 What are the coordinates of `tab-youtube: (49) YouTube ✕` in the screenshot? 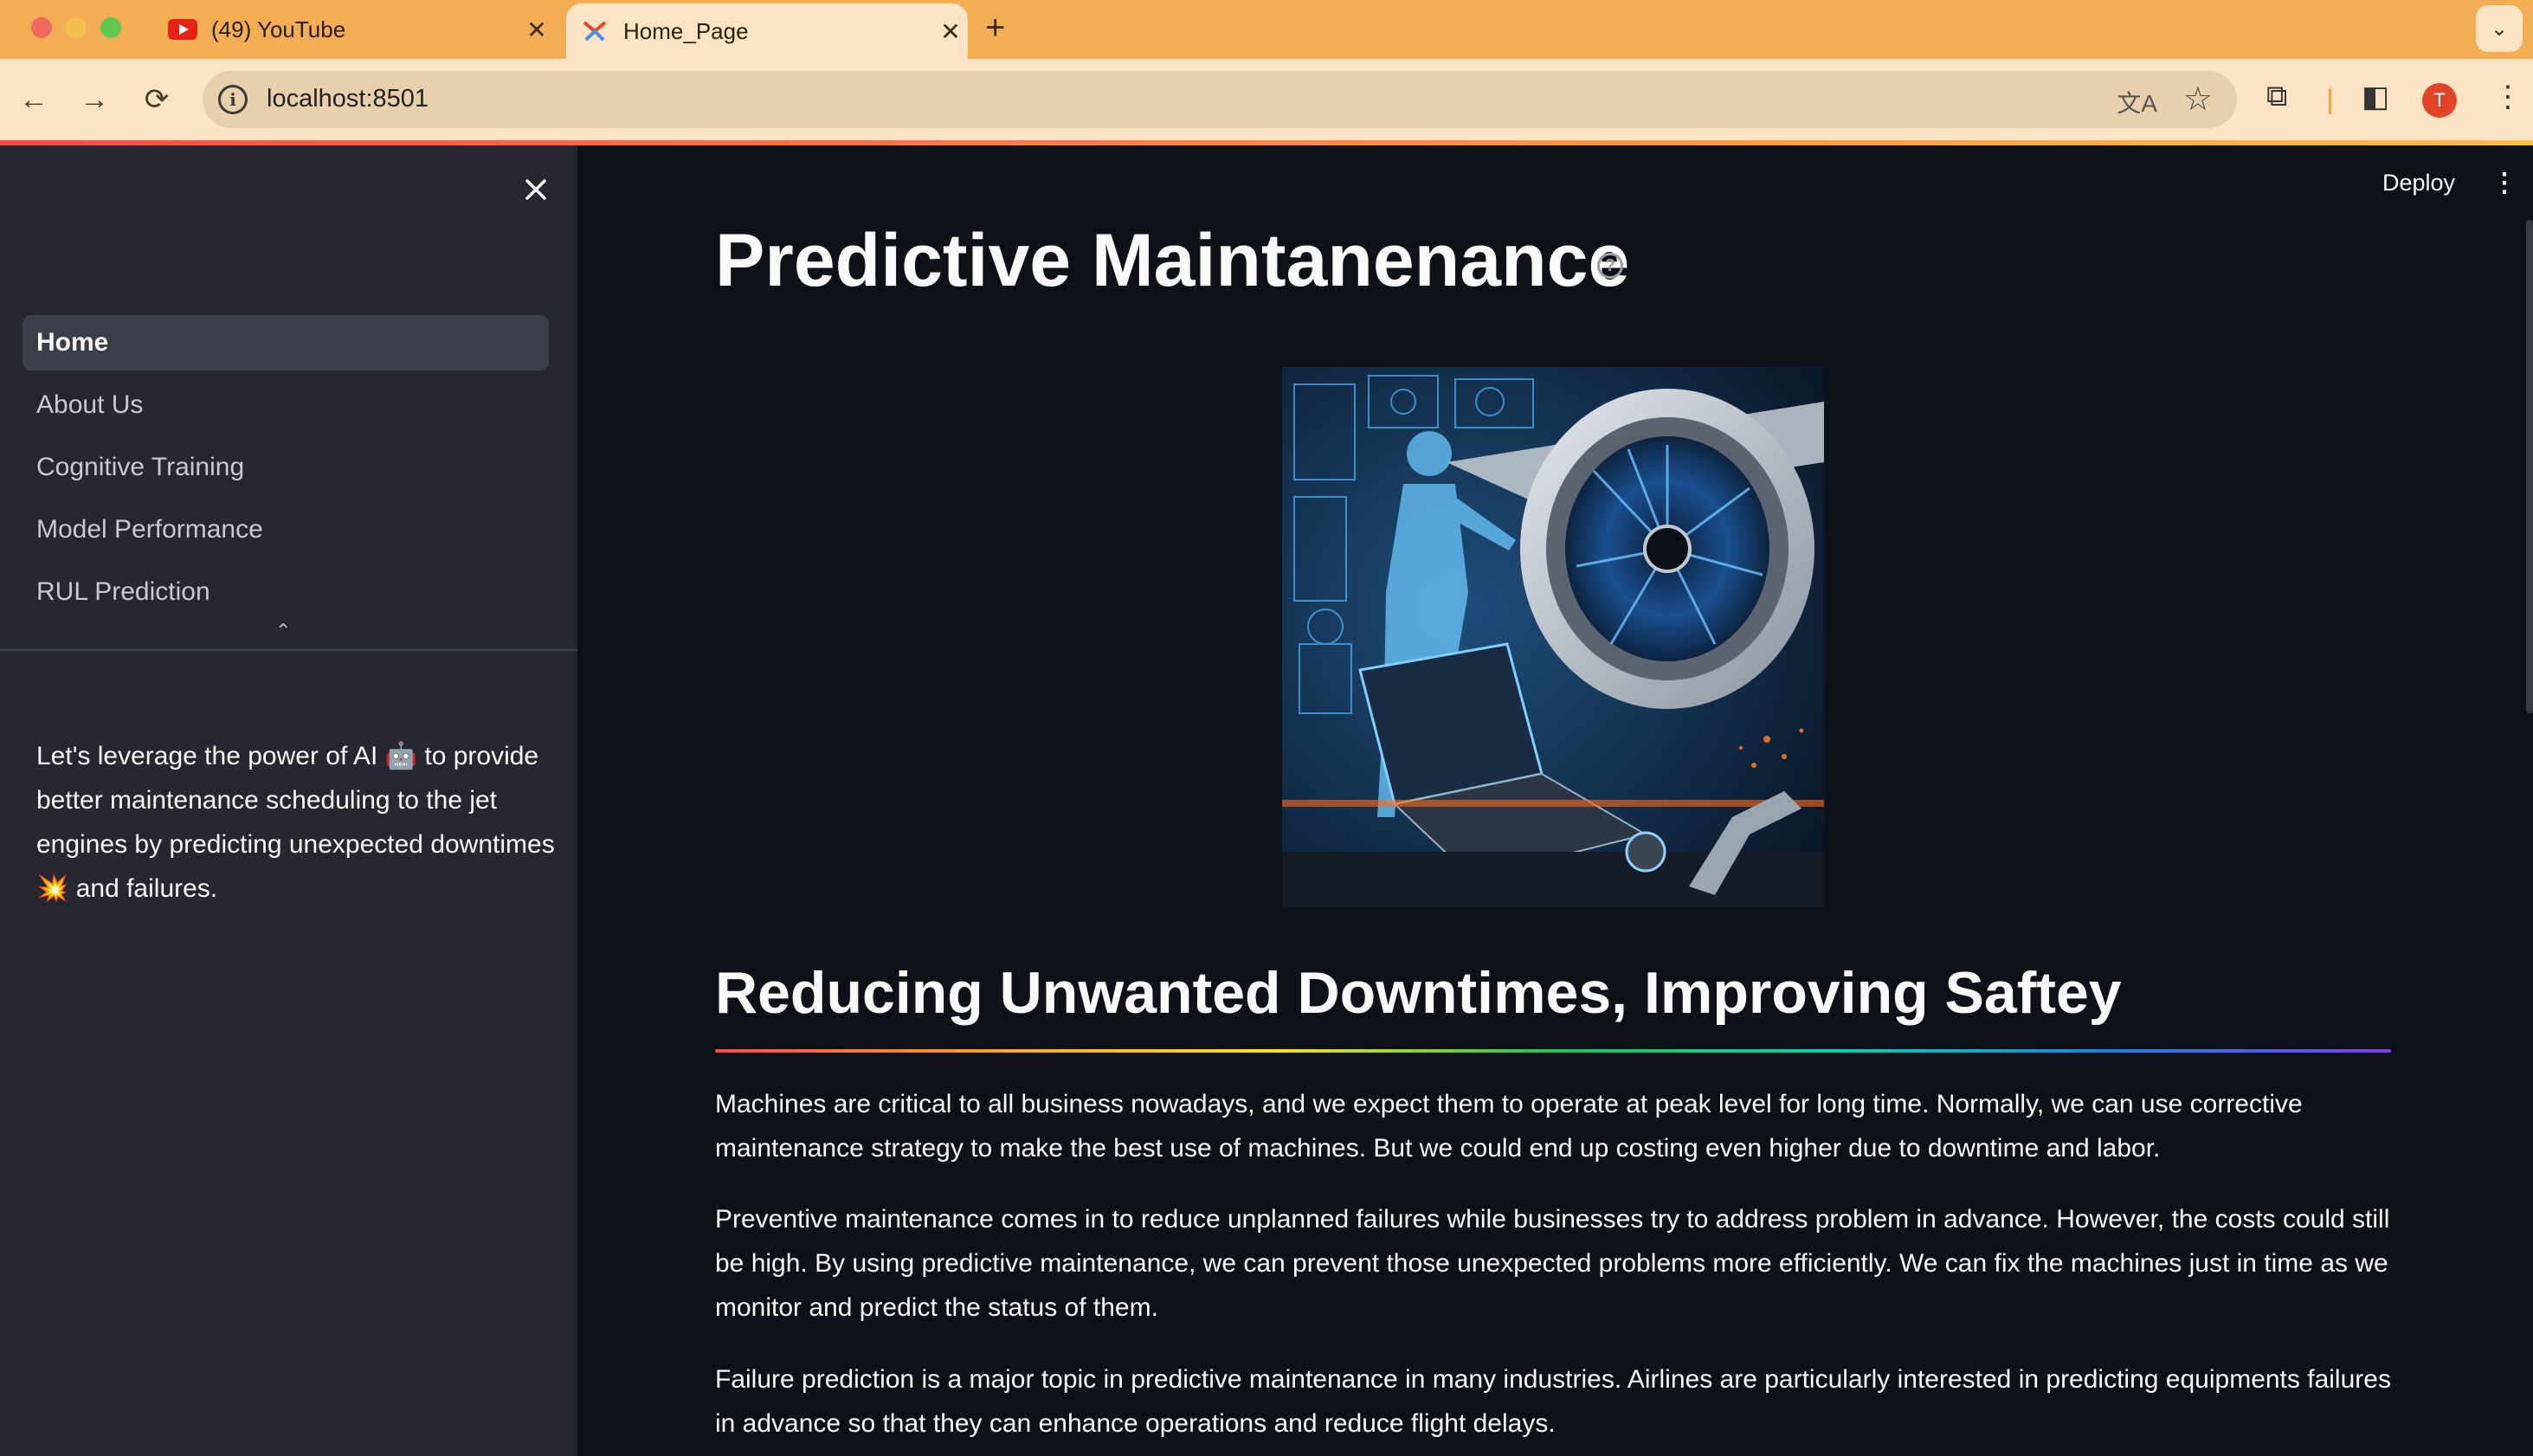 It's located at (350, 29).